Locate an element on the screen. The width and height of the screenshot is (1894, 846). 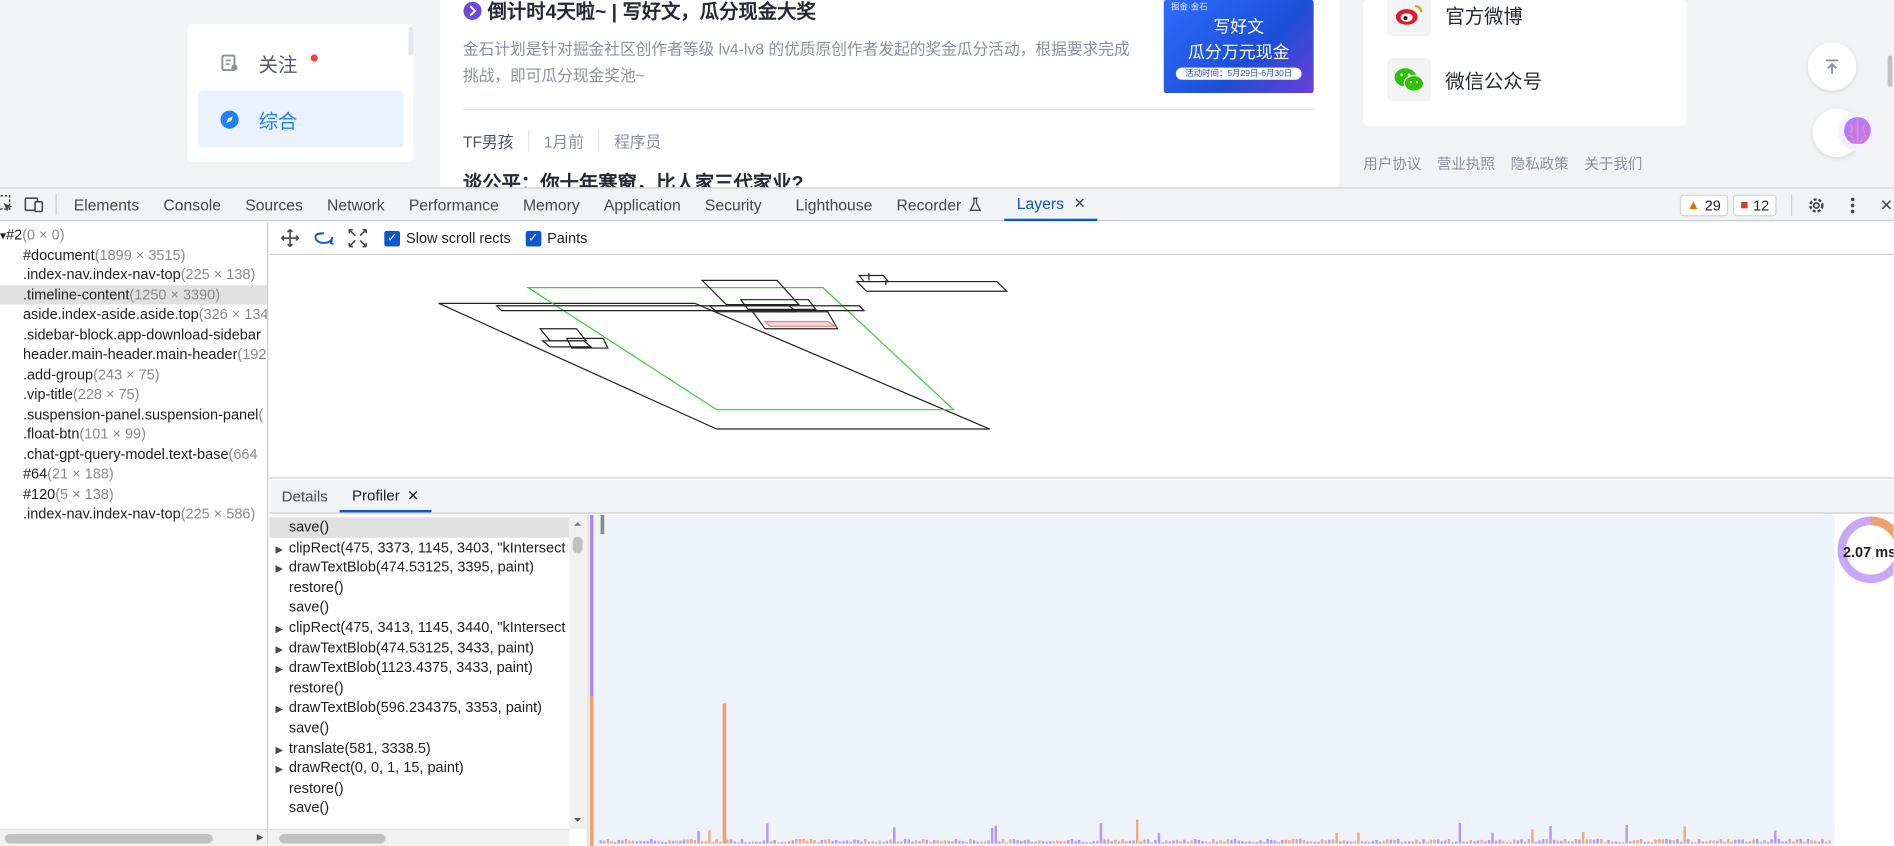
feed-author: TF男孩 is located at coordinates (495, 140).